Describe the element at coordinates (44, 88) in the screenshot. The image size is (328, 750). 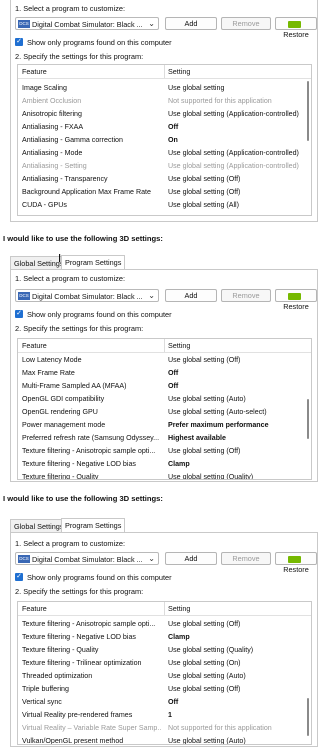
I see `feature-cell: Image Scaling` at that location.